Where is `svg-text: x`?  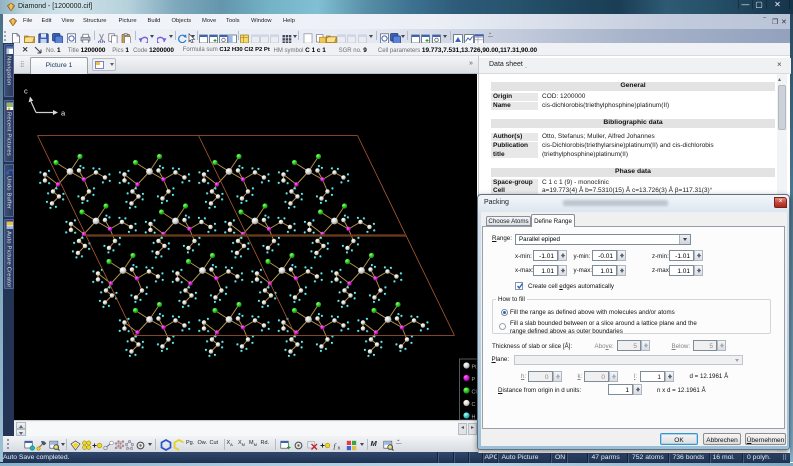
svg-text: x is located at coordinates (338, 449).